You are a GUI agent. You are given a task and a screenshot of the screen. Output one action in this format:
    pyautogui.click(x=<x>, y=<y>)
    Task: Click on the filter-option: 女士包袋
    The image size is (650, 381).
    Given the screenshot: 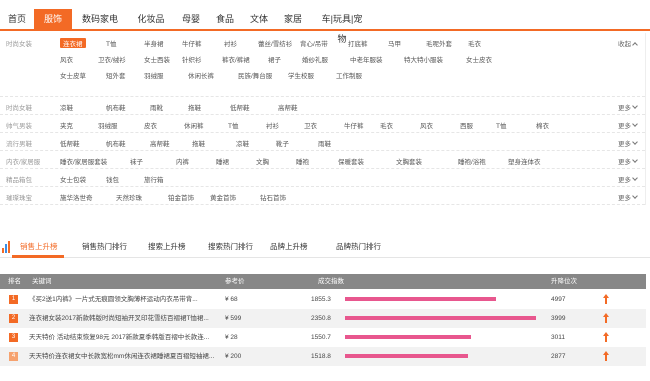 What is the action you would take?
    pyautogui.click(x=73, y=179)
    